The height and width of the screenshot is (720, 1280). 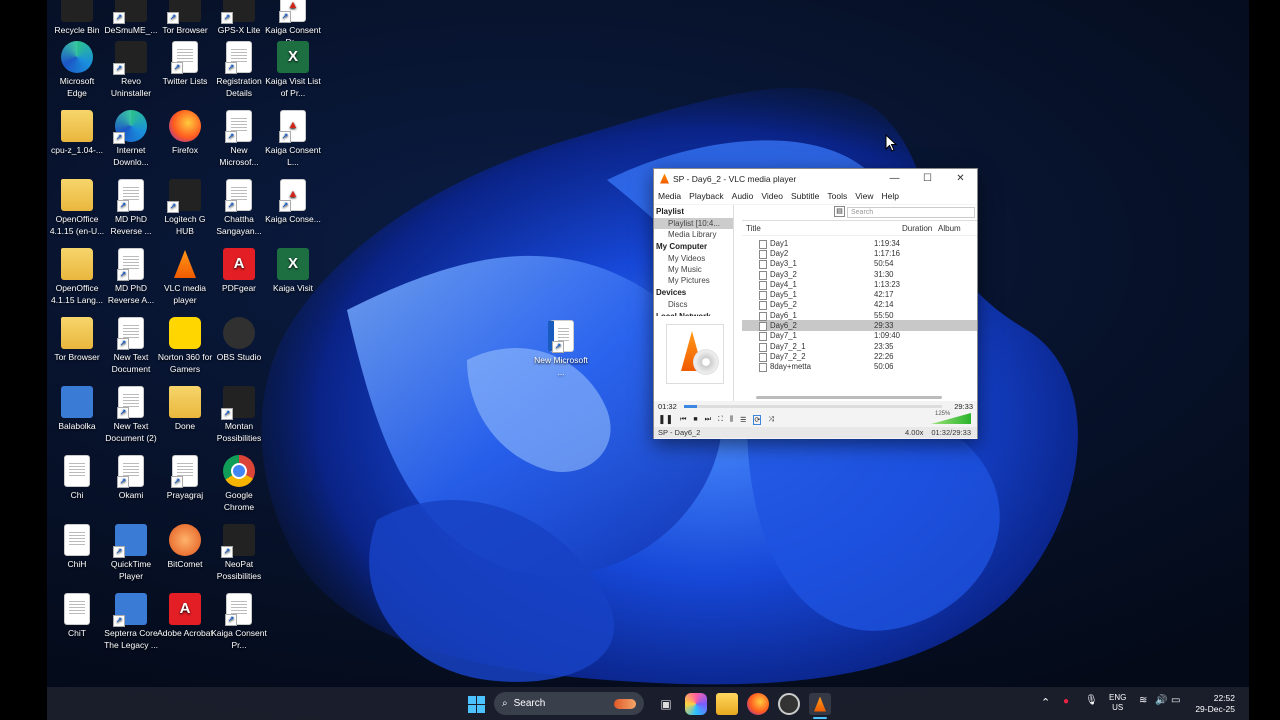 What do you see at coordinates (1161, 700) in the screenshot?
I see `volume-icon: 🔊` at bounding box center [1161, 700].